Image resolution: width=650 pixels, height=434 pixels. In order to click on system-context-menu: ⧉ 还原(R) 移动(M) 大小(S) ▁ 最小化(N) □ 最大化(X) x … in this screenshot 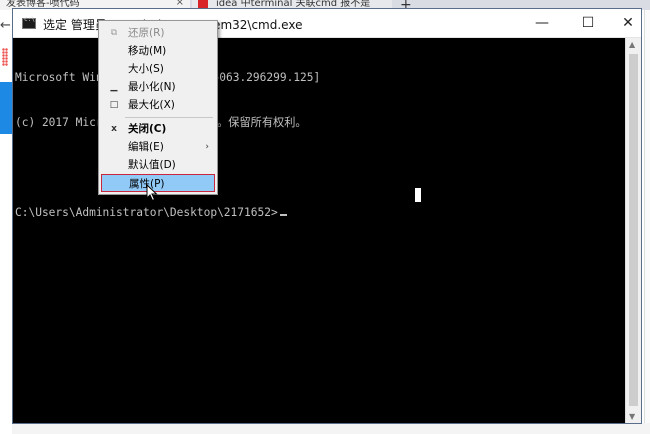, I will do `click(158, 107)`.